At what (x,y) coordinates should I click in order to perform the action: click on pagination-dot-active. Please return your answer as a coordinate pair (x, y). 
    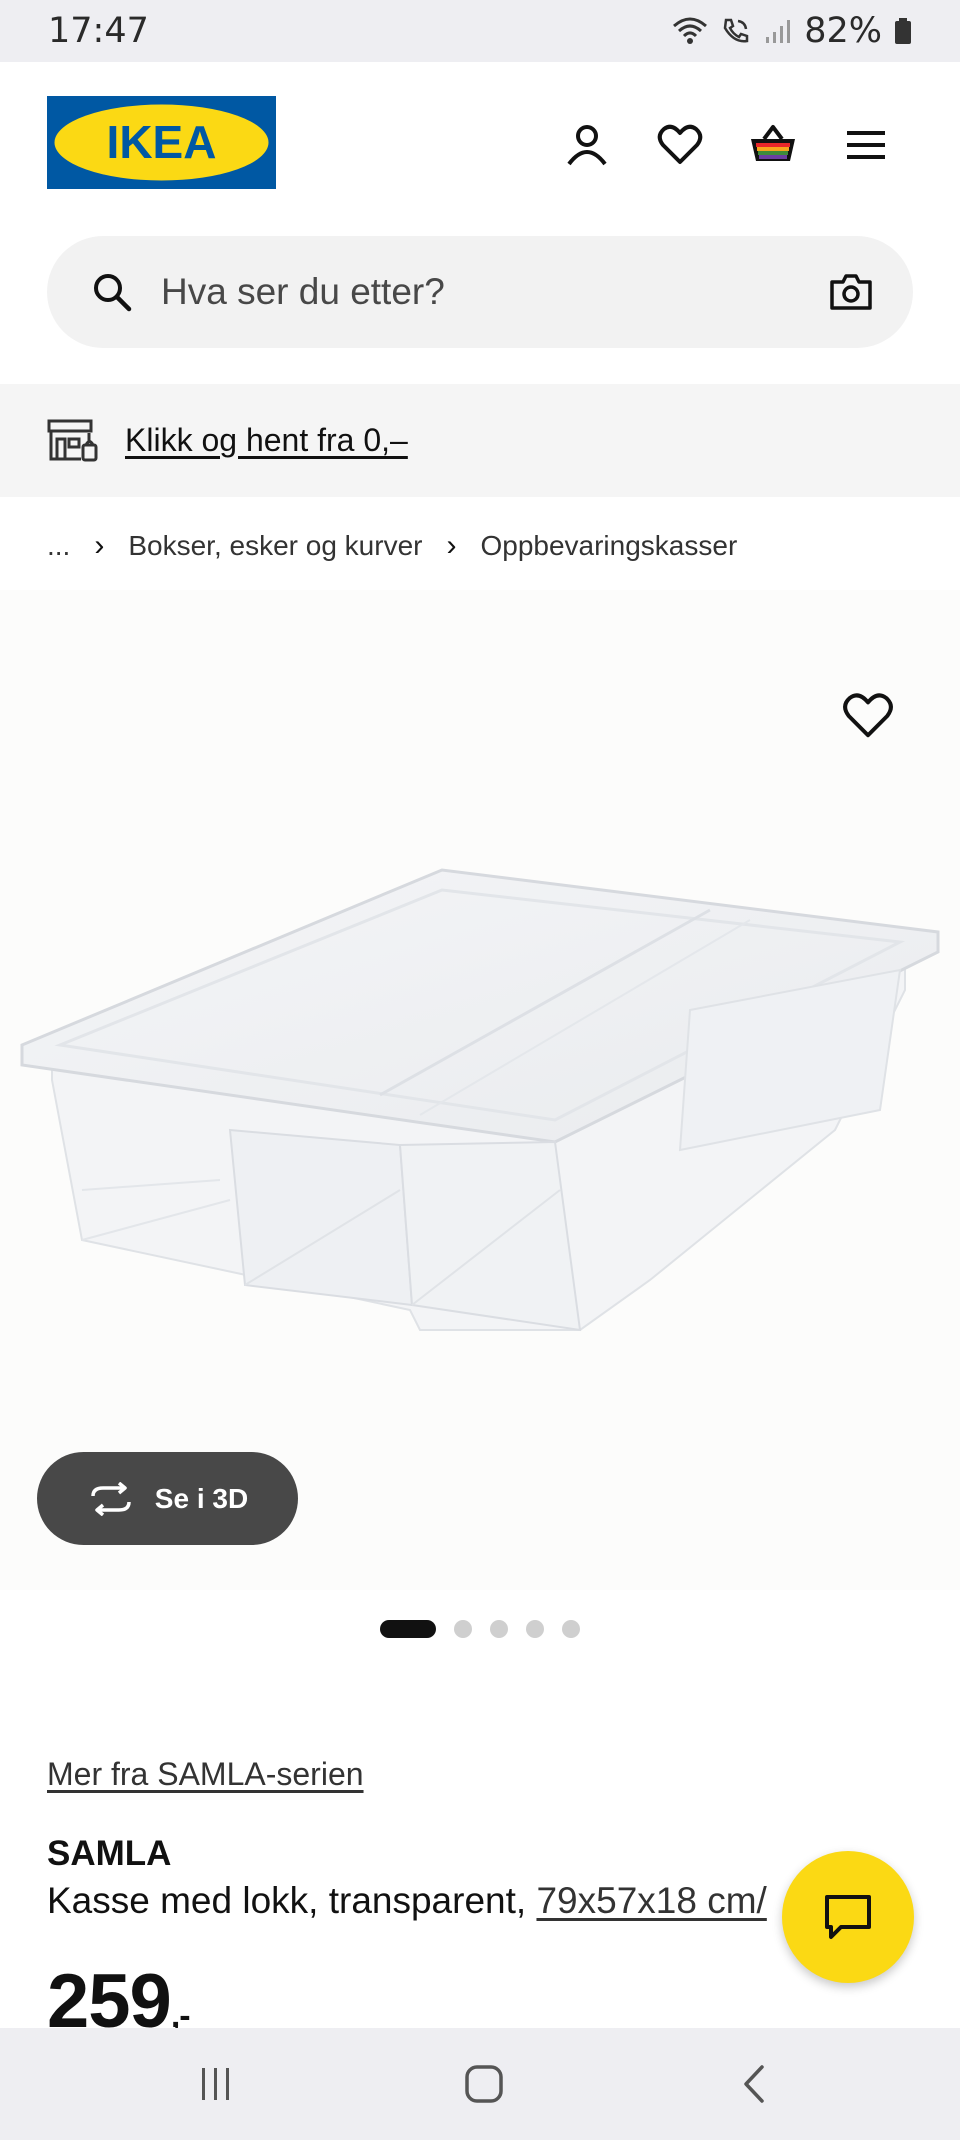
    Looking at the image, I should click on (408, 1629).